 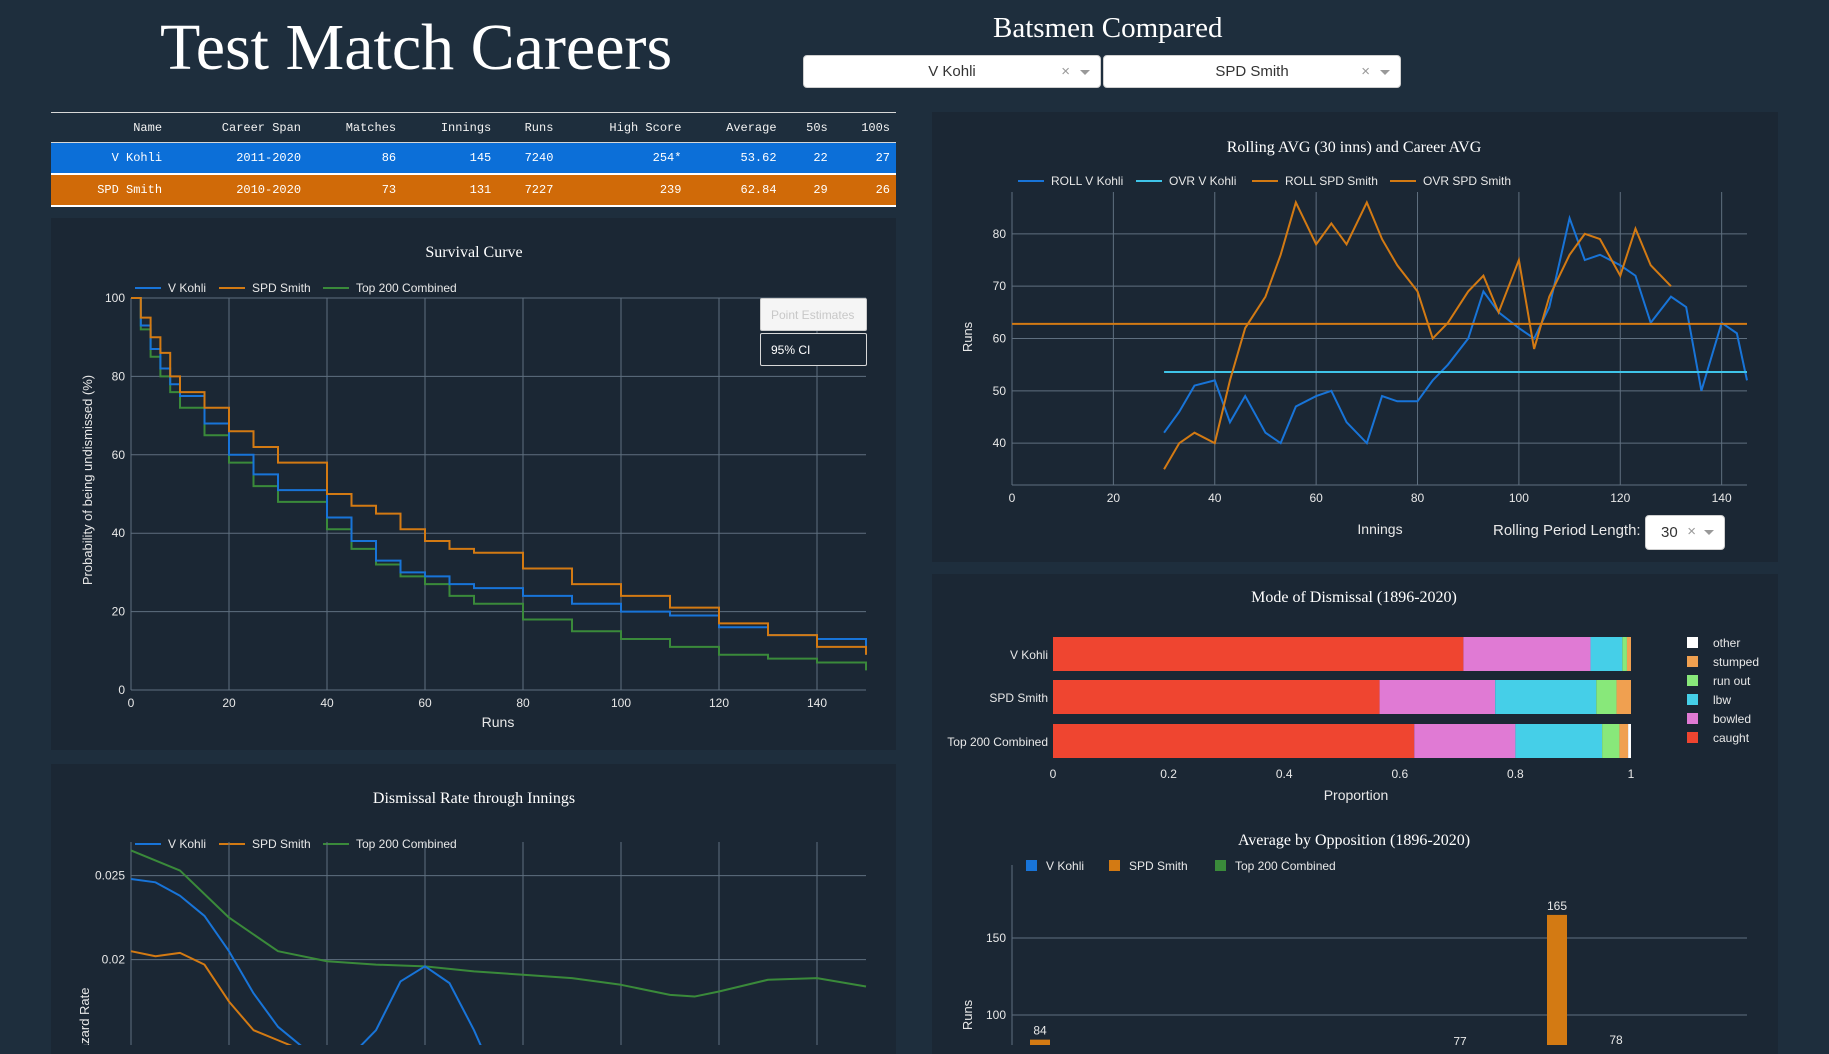 What do you see at coordinates (1315, 181) in the screenshot?
I see `legend-item: ROLL SPD Smith` at bounding box center [1315, 181].